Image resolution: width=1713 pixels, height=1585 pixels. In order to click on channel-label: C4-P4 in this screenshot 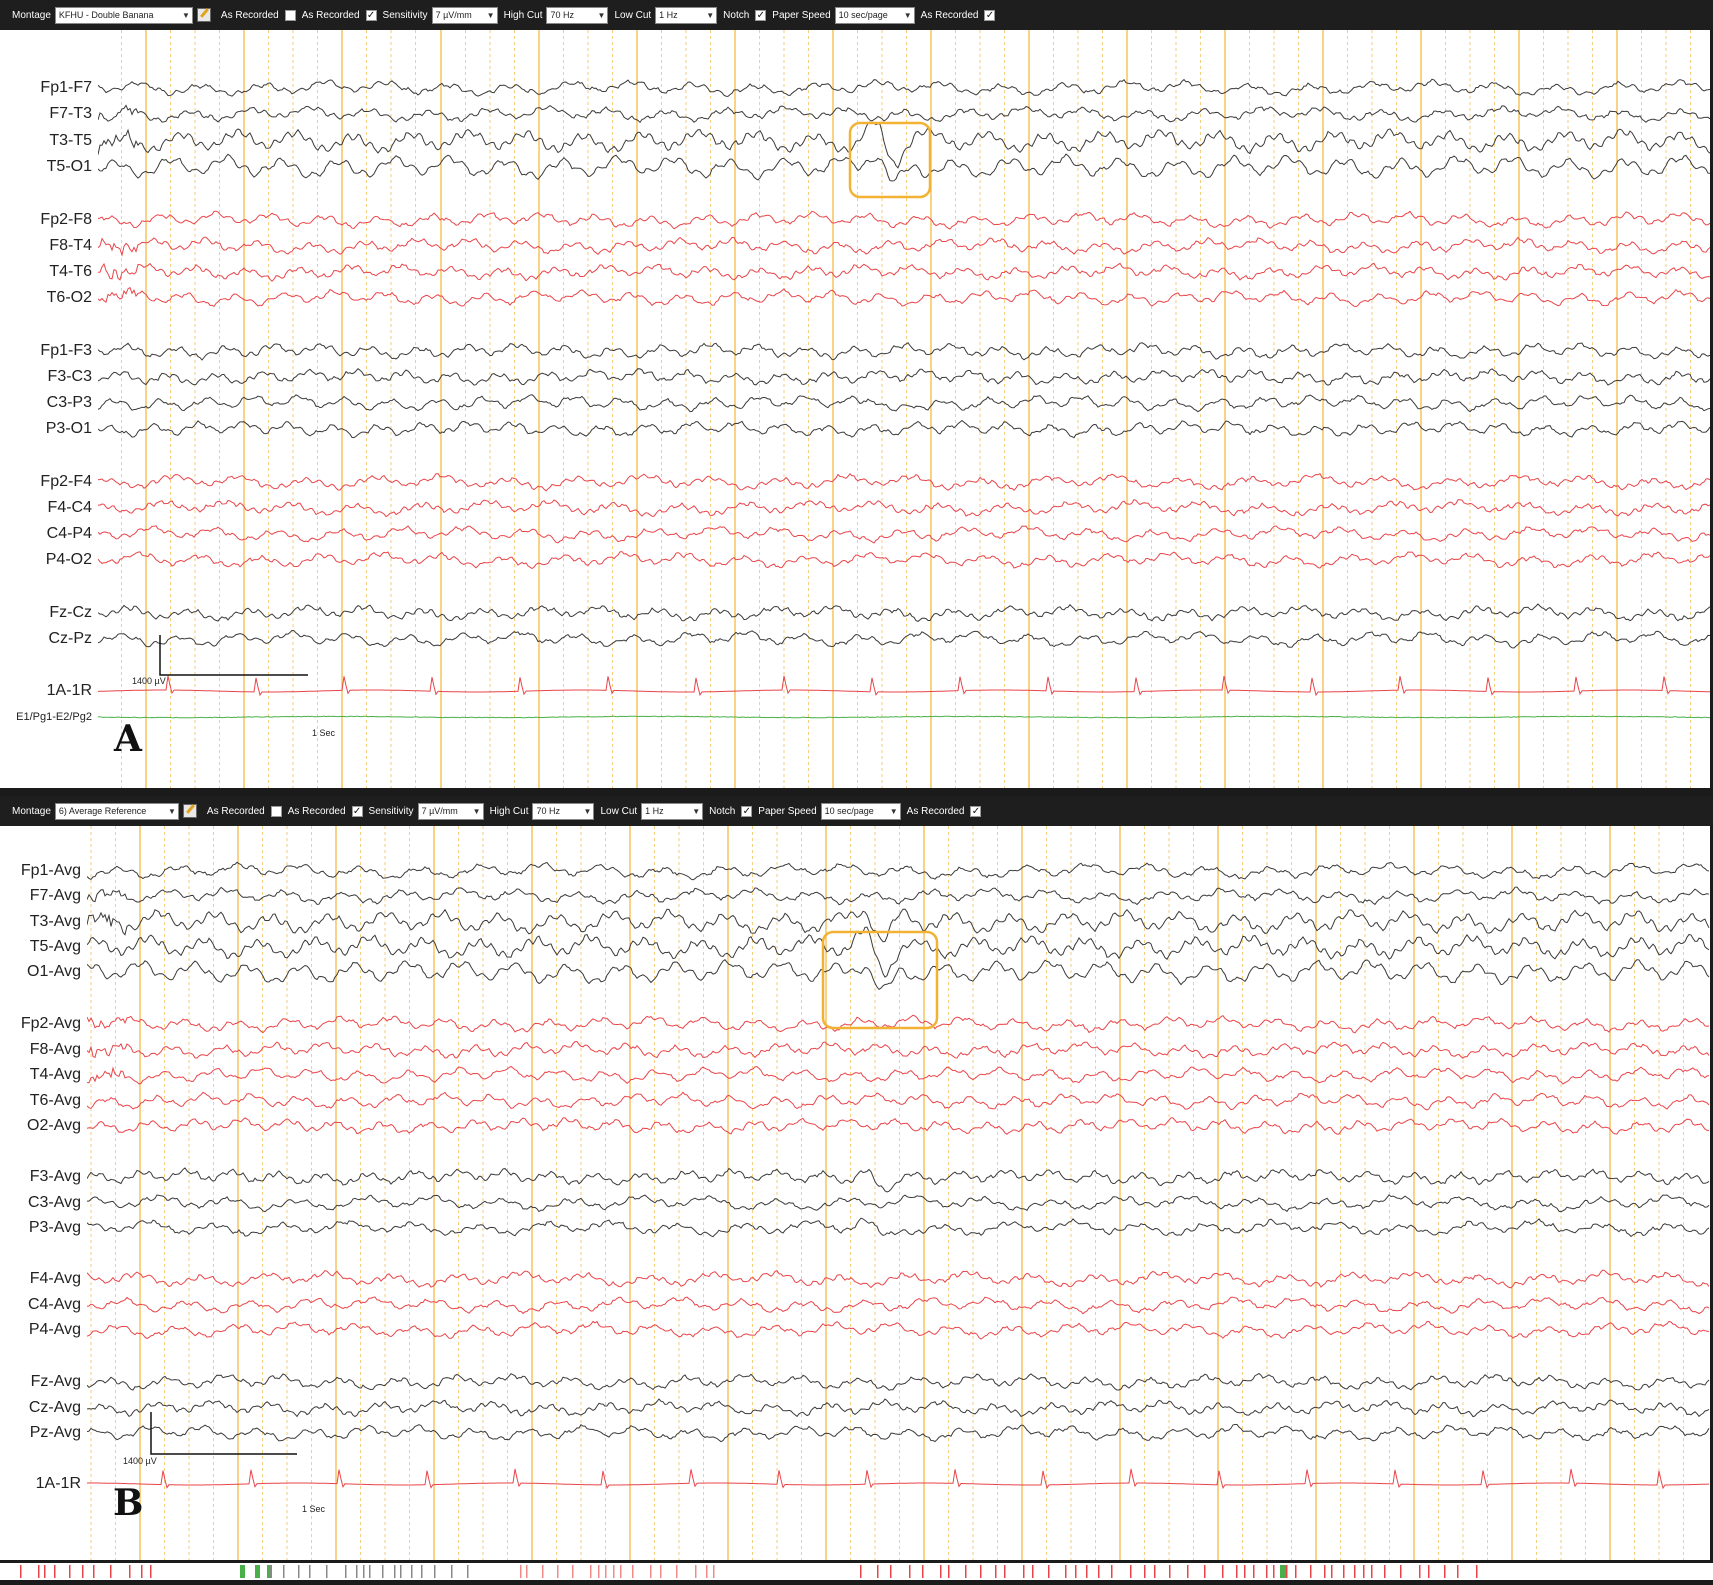, I will do `click(69, 534)`.